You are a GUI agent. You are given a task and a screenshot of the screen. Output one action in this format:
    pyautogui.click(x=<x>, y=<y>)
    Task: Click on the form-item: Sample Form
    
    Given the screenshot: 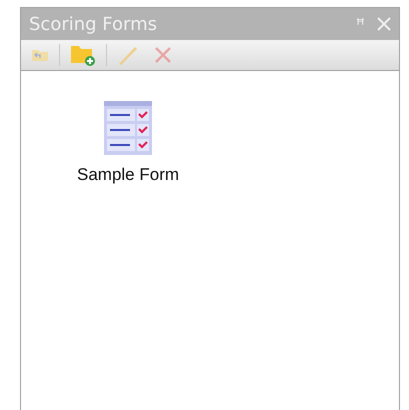 What is the action you would take?
    pyautogui.click(x=128, y=143)
    